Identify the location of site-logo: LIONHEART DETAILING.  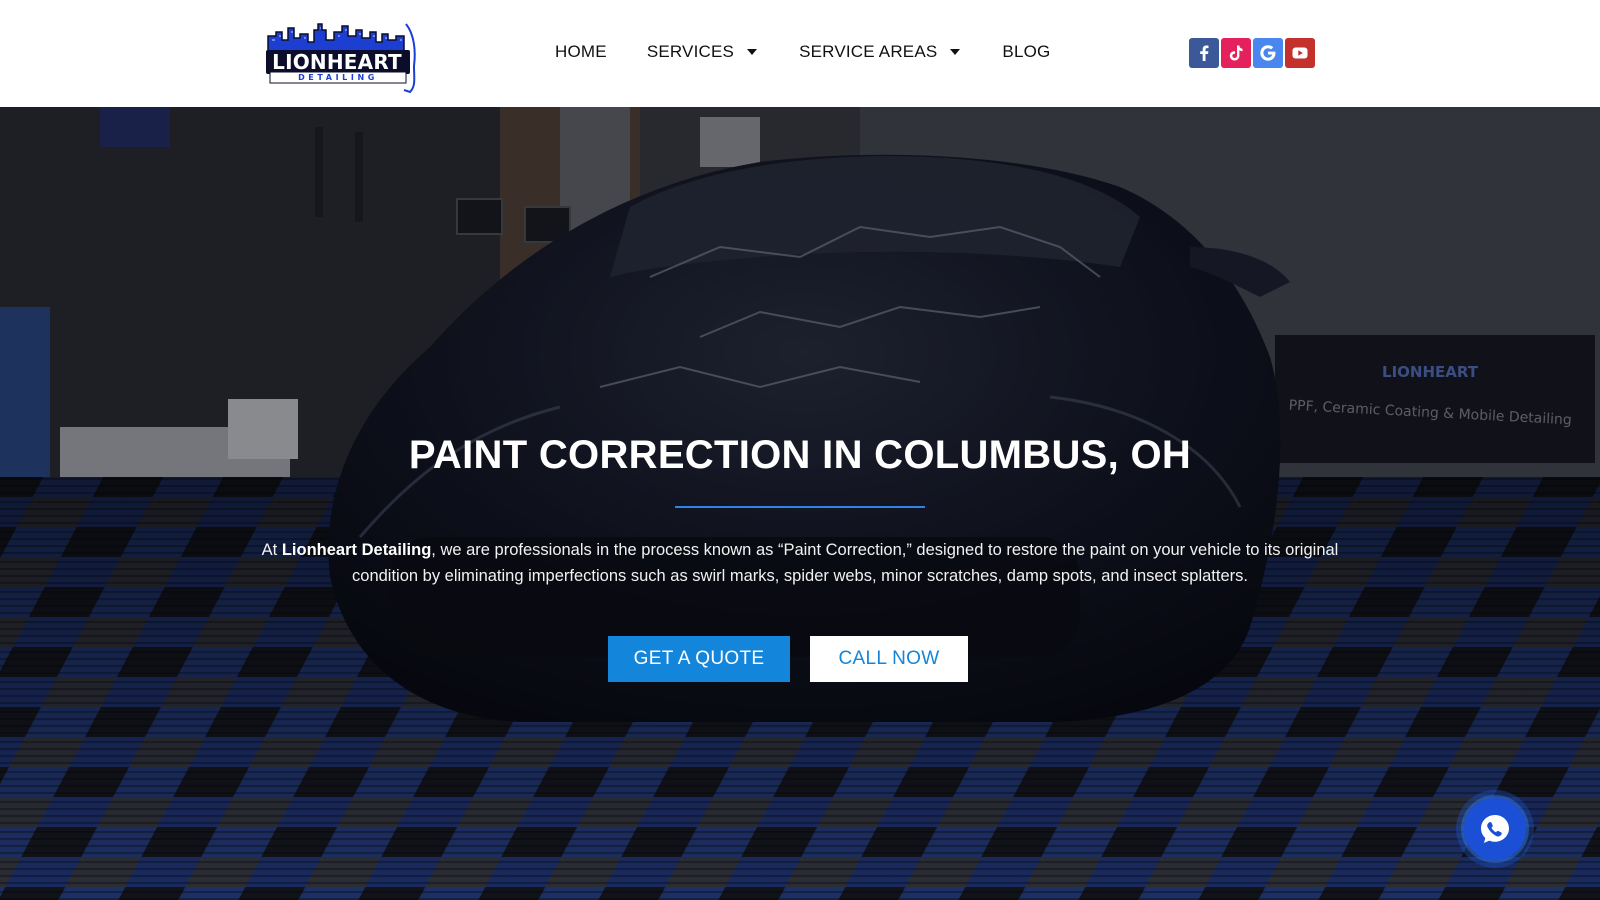
(344, 58).